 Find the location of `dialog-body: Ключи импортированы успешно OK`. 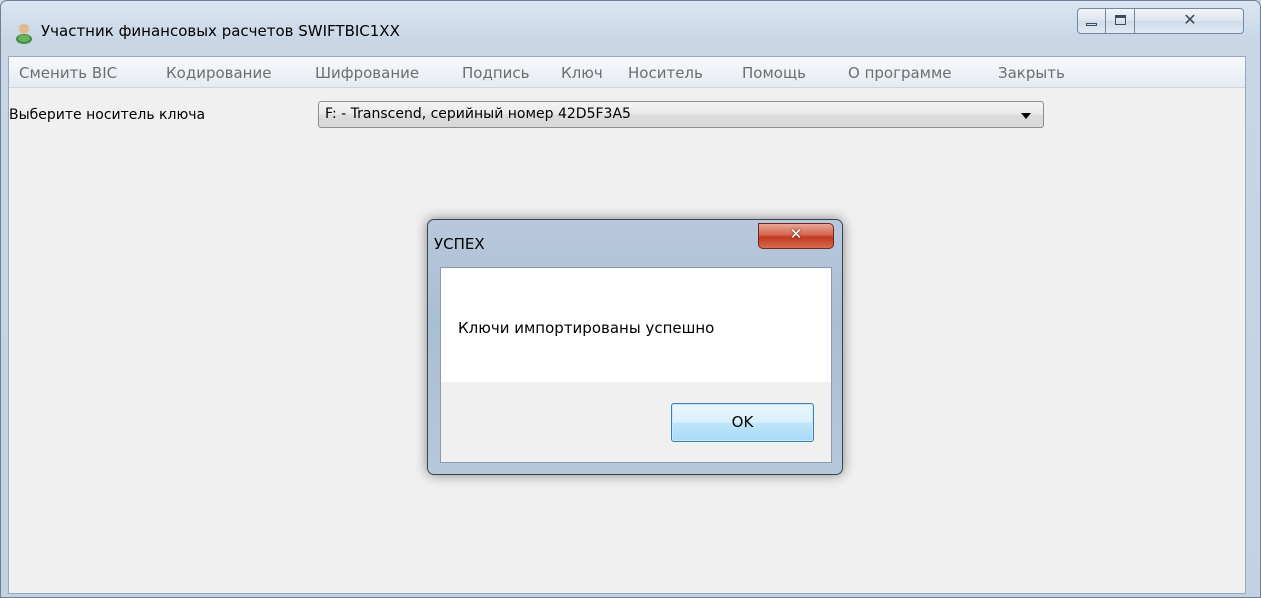

dialog-body: Ключи импортированы успешно OK is located at coordinates (636, 365).